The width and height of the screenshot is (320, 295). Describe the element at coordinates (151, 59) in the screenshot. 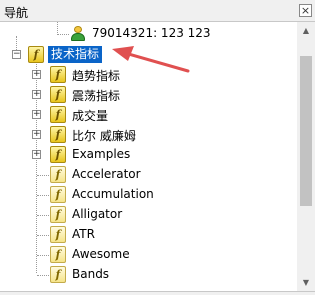

I see `annotation-arrow-icon` at that location.